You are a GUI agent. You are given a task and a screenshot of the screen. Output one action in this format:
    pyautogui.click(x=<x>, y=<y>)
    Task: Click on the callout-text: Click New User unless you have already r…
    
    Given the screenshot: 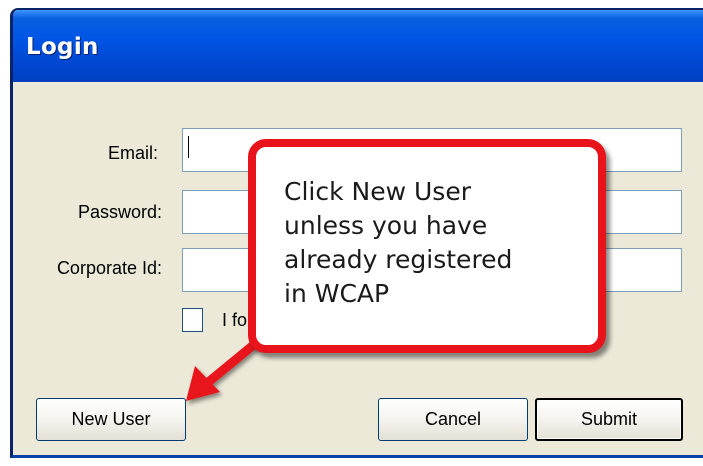 What is the action you would take?
    pyautogui.click(x=434, y=243)
    